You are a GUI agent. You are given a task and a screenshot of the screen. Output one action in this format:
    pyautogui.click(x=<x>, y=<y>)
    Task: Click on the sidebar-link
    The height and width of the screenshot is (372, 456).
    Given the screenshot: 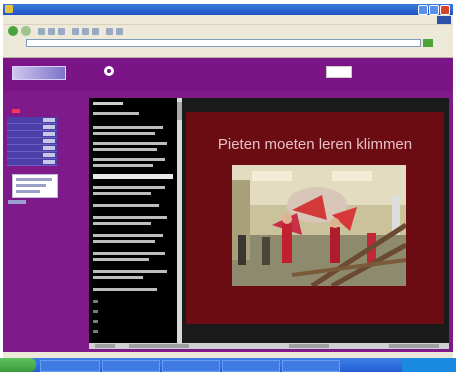 What is the action you would take?
    pyautogui.click(x=17, y=202)
    